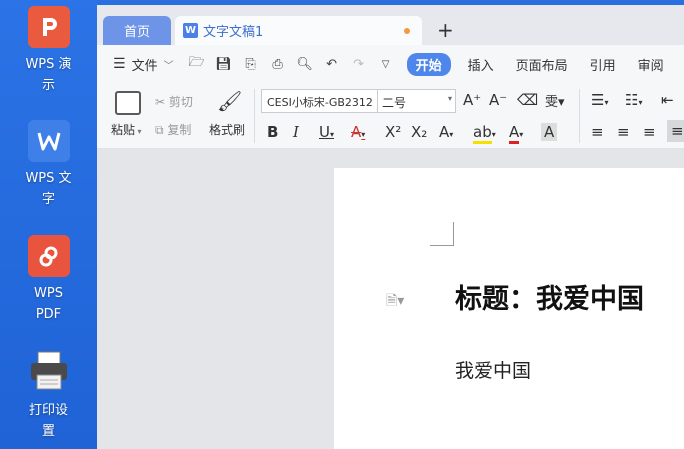 Image resolution: width=684 pixels, height=449 pixels. Describe the element at coordinates (49, 371) in the screenshot. I see `printer-icon` at that location.